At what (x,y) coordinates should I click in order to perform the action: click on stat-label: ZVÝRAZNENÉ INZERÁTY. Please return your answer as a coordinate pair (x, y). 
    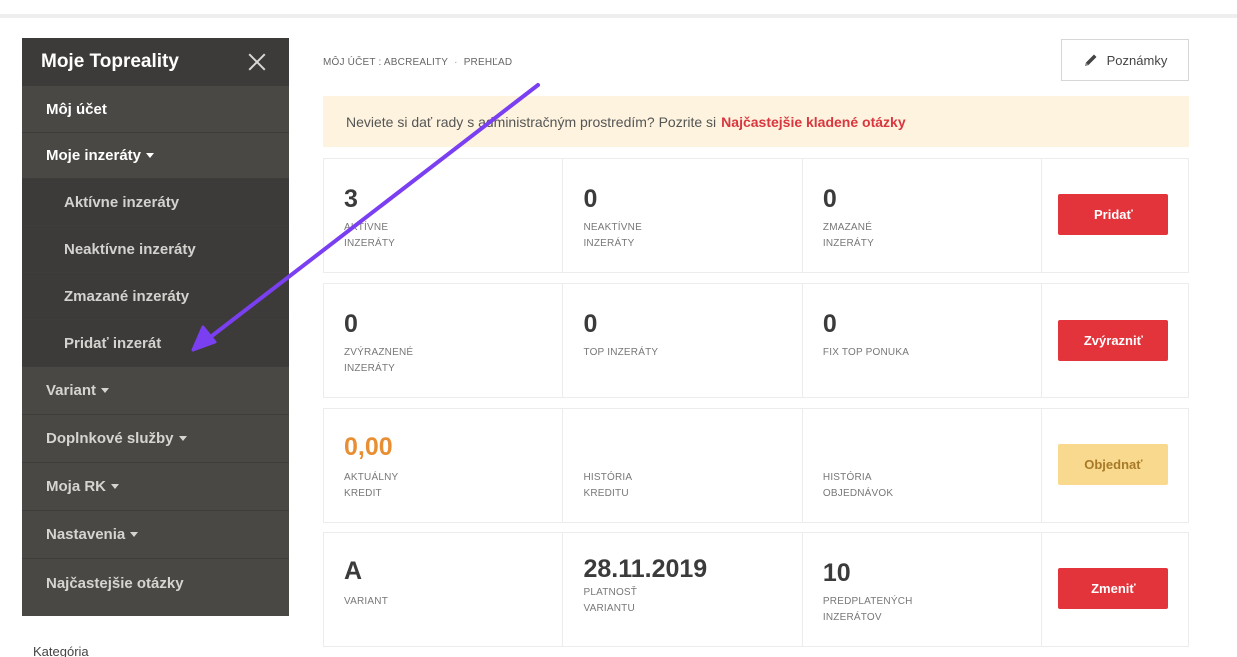
    Looking at the image, I should click on (379, 360).